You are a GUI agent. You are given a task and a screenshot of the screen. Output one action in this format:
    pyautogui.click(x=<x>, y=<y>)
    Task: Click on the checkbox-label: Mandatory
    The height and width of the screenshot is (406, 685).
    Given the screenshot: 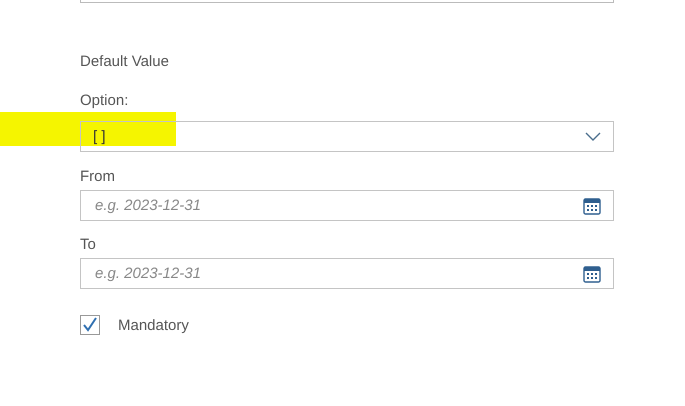 What is the action you would take?
    pyautogui.click(x=153, y=325)
    